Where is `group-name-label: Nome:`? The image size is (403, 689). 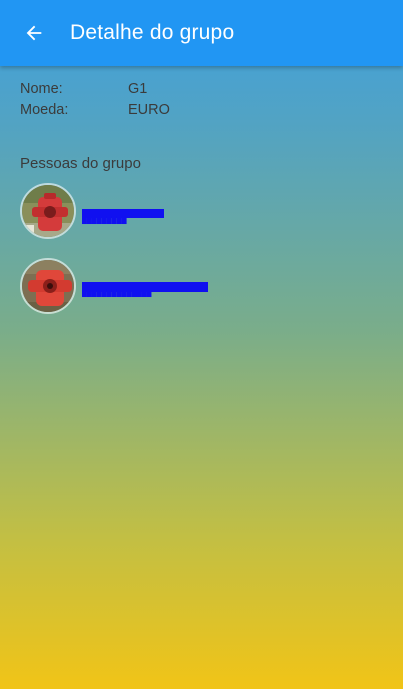
group-name-label: Nome: is located at coordinates (41, 88).